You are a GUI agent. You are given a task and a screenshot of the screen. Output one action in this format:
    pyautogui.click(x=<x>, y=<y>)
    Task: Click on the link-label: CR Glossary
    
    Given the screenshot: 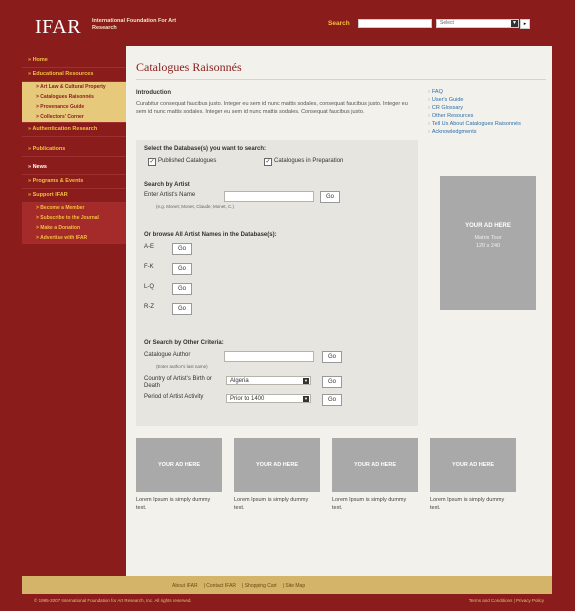 What is the action you would take?
    pyautogui.click(x=447, y=108)
    